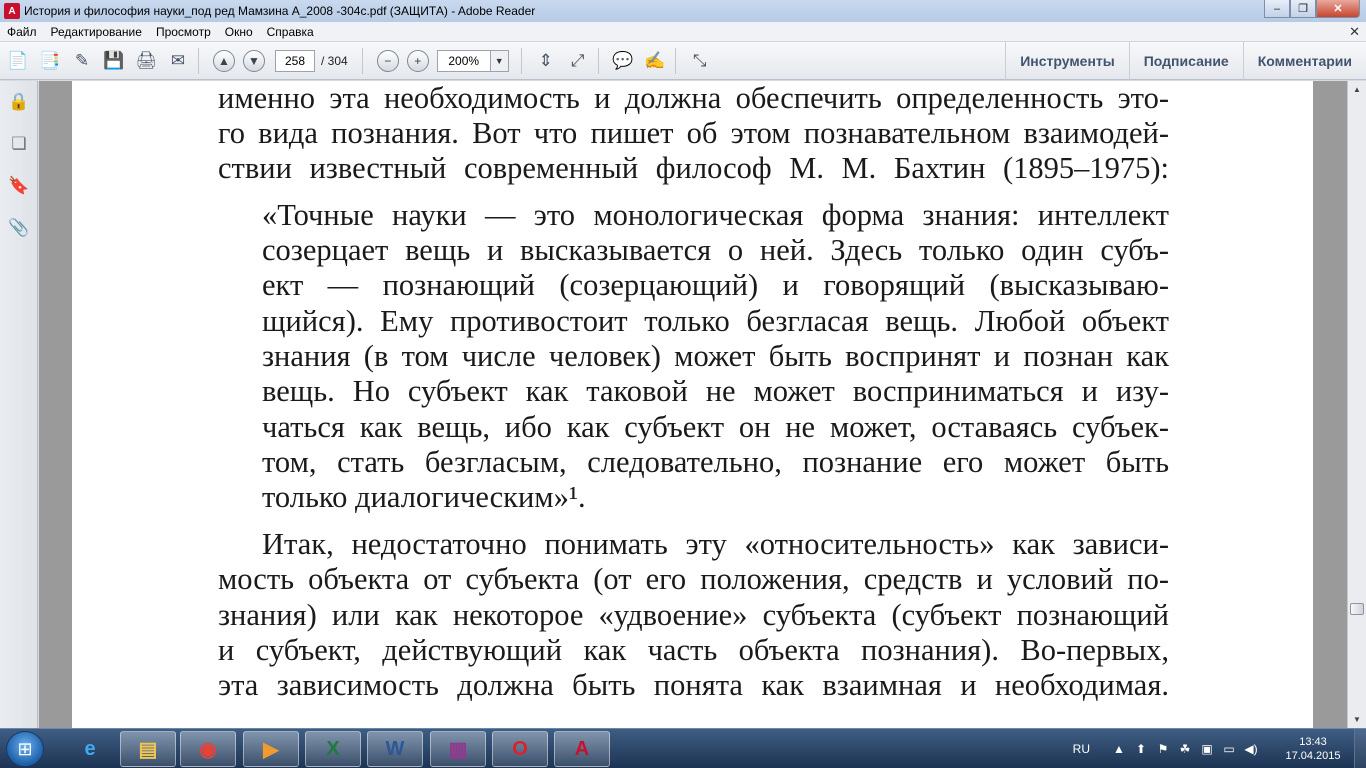  I want to click on clock-time: 13:43, so click(1313, 742).